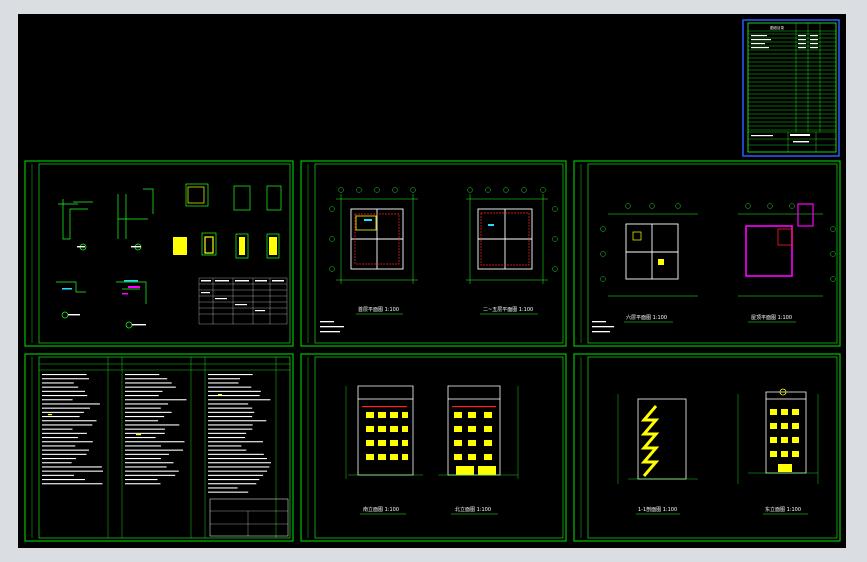 This screenshot has height=562, width=867. What do you see at coordinates (657, 509) in the screenshot?
I see `section-caption: 1-1剖面图 1:100` at bounding box center [657, 509].